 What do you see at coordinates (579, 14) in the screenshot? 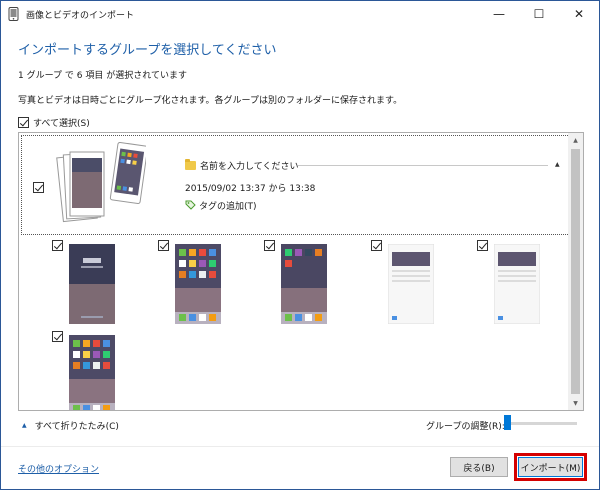
I see `close-button: ✕` at bounding box center [579, 14].